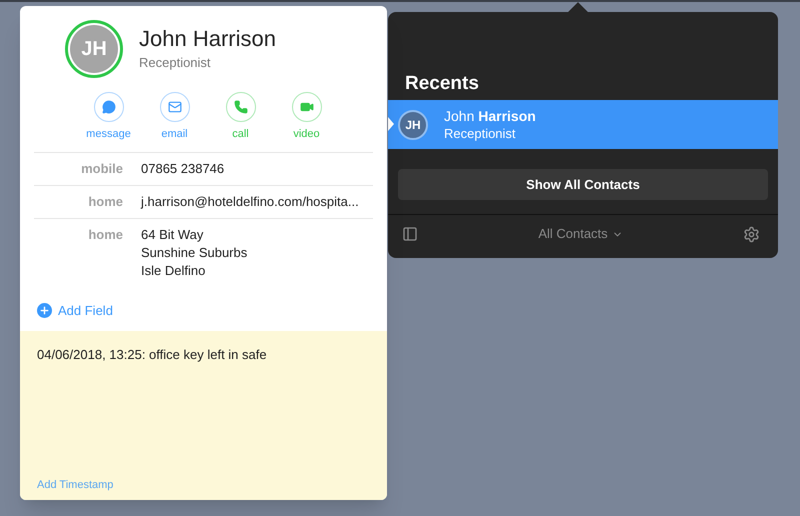 The image size is (800, 516). I want to click on envelope-icon, so click(175, 107).